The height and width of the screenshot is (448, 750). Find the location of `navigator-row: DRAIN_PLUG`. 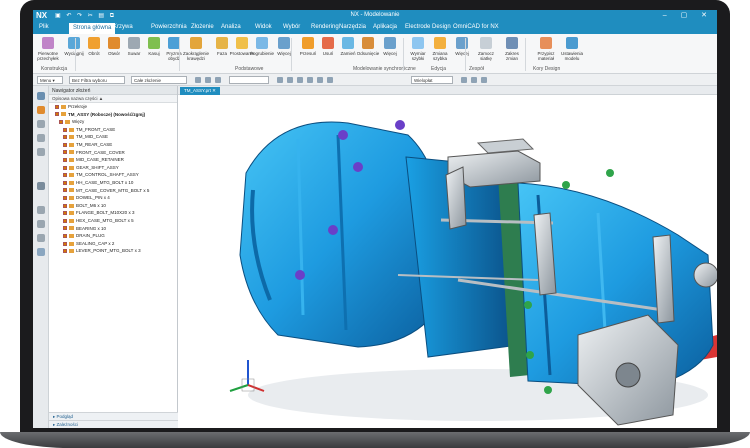

navigator-row: DRAIN_PLUG is located at coordinates (113, 236).